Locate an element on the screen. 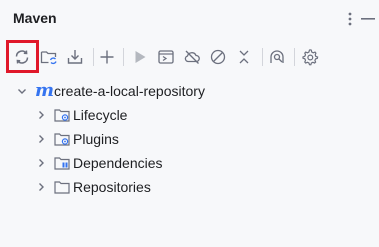  skip-tests-icon is located at coordinates (218, 57).